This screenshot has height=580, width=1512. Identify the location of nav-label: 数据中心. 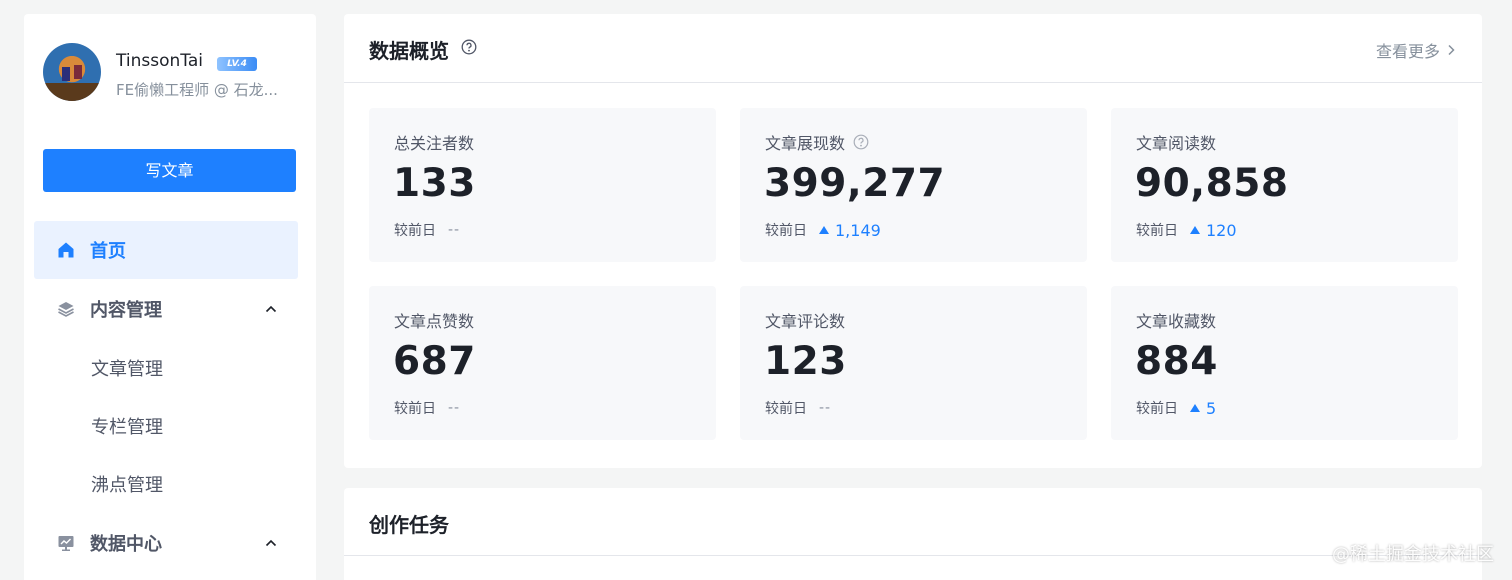
(126, 544).